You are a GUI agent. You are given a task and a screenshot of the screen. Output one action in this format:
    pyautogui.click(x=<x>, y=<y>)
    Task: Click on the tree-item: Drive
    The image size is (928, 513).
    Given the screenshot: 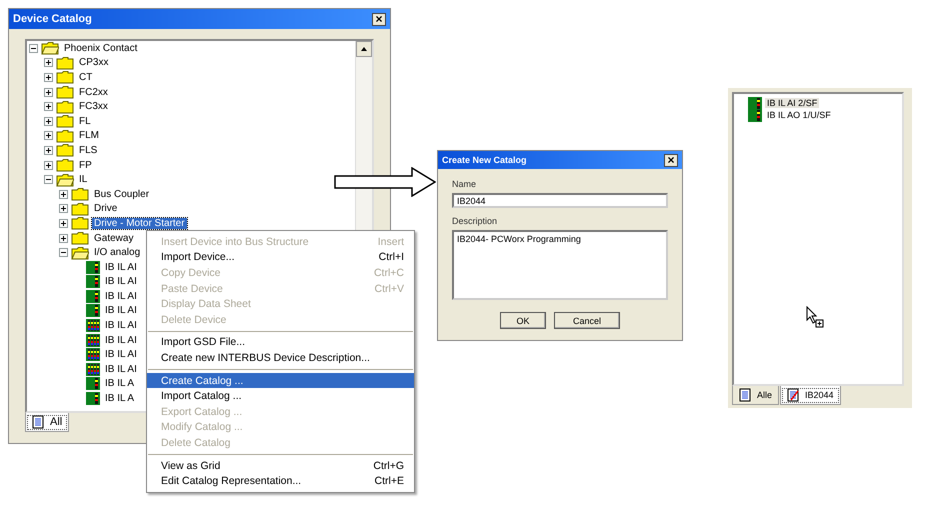 What is the action you would take?
    pyautogui.click(x=106, y=208)
    